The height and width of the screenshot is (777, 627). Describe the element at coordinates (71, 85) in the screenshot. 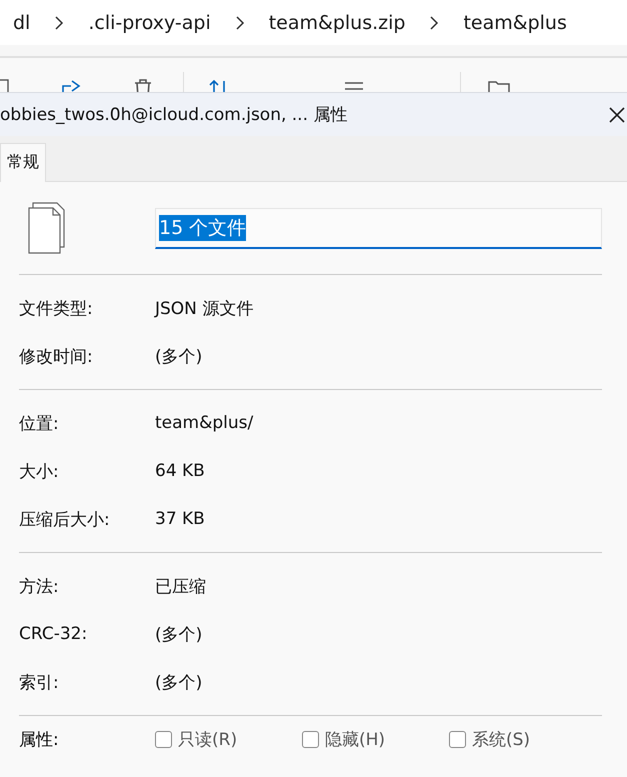

I see `share-icon` at that location.